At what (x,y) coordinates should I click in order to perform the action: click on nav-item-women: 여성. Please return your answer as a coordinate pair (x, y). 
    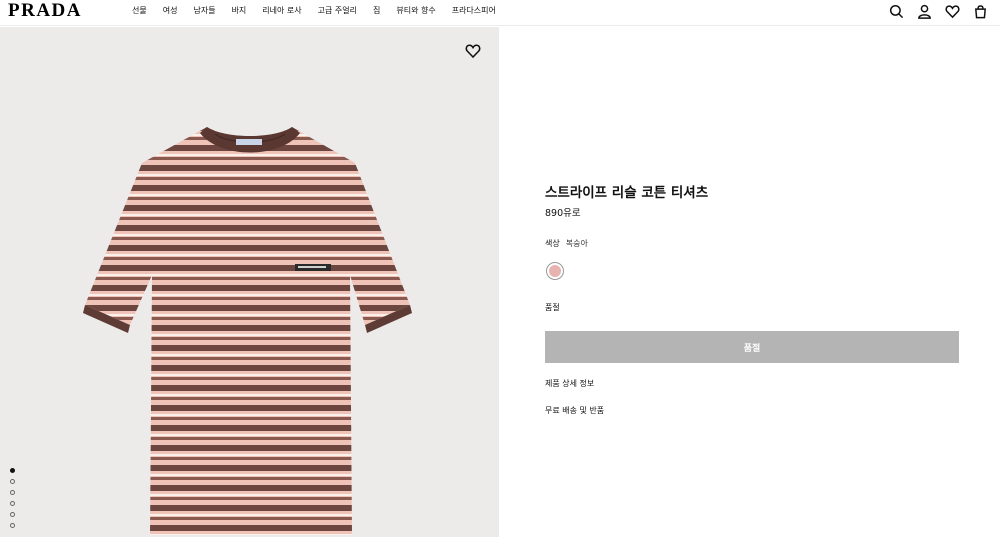
    Looking at the image, I should click on (170, 11).